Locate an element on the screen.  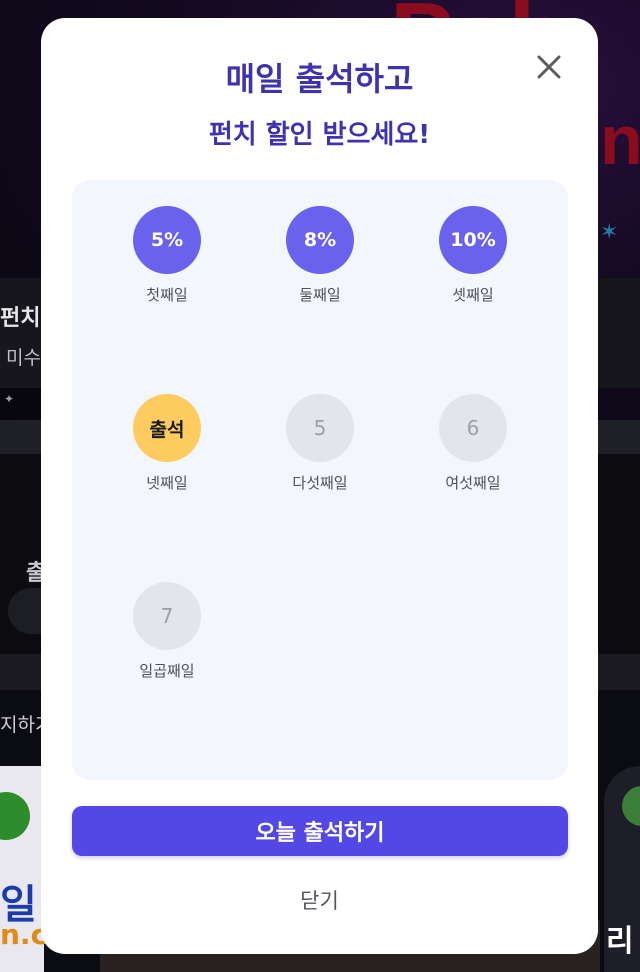
day-5: 5 다섯째일 is located at coordinates (320, 443).